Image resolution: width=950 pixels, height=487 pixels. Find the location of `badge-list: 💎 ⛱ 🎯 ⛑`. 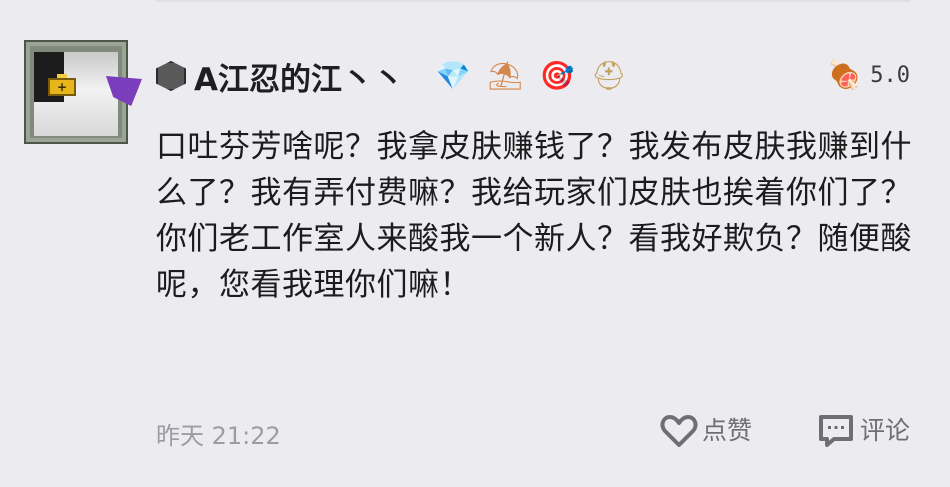

badge-list: 💎 ⛱ 🎯 ⛑ is located at coordinates (531, 76).